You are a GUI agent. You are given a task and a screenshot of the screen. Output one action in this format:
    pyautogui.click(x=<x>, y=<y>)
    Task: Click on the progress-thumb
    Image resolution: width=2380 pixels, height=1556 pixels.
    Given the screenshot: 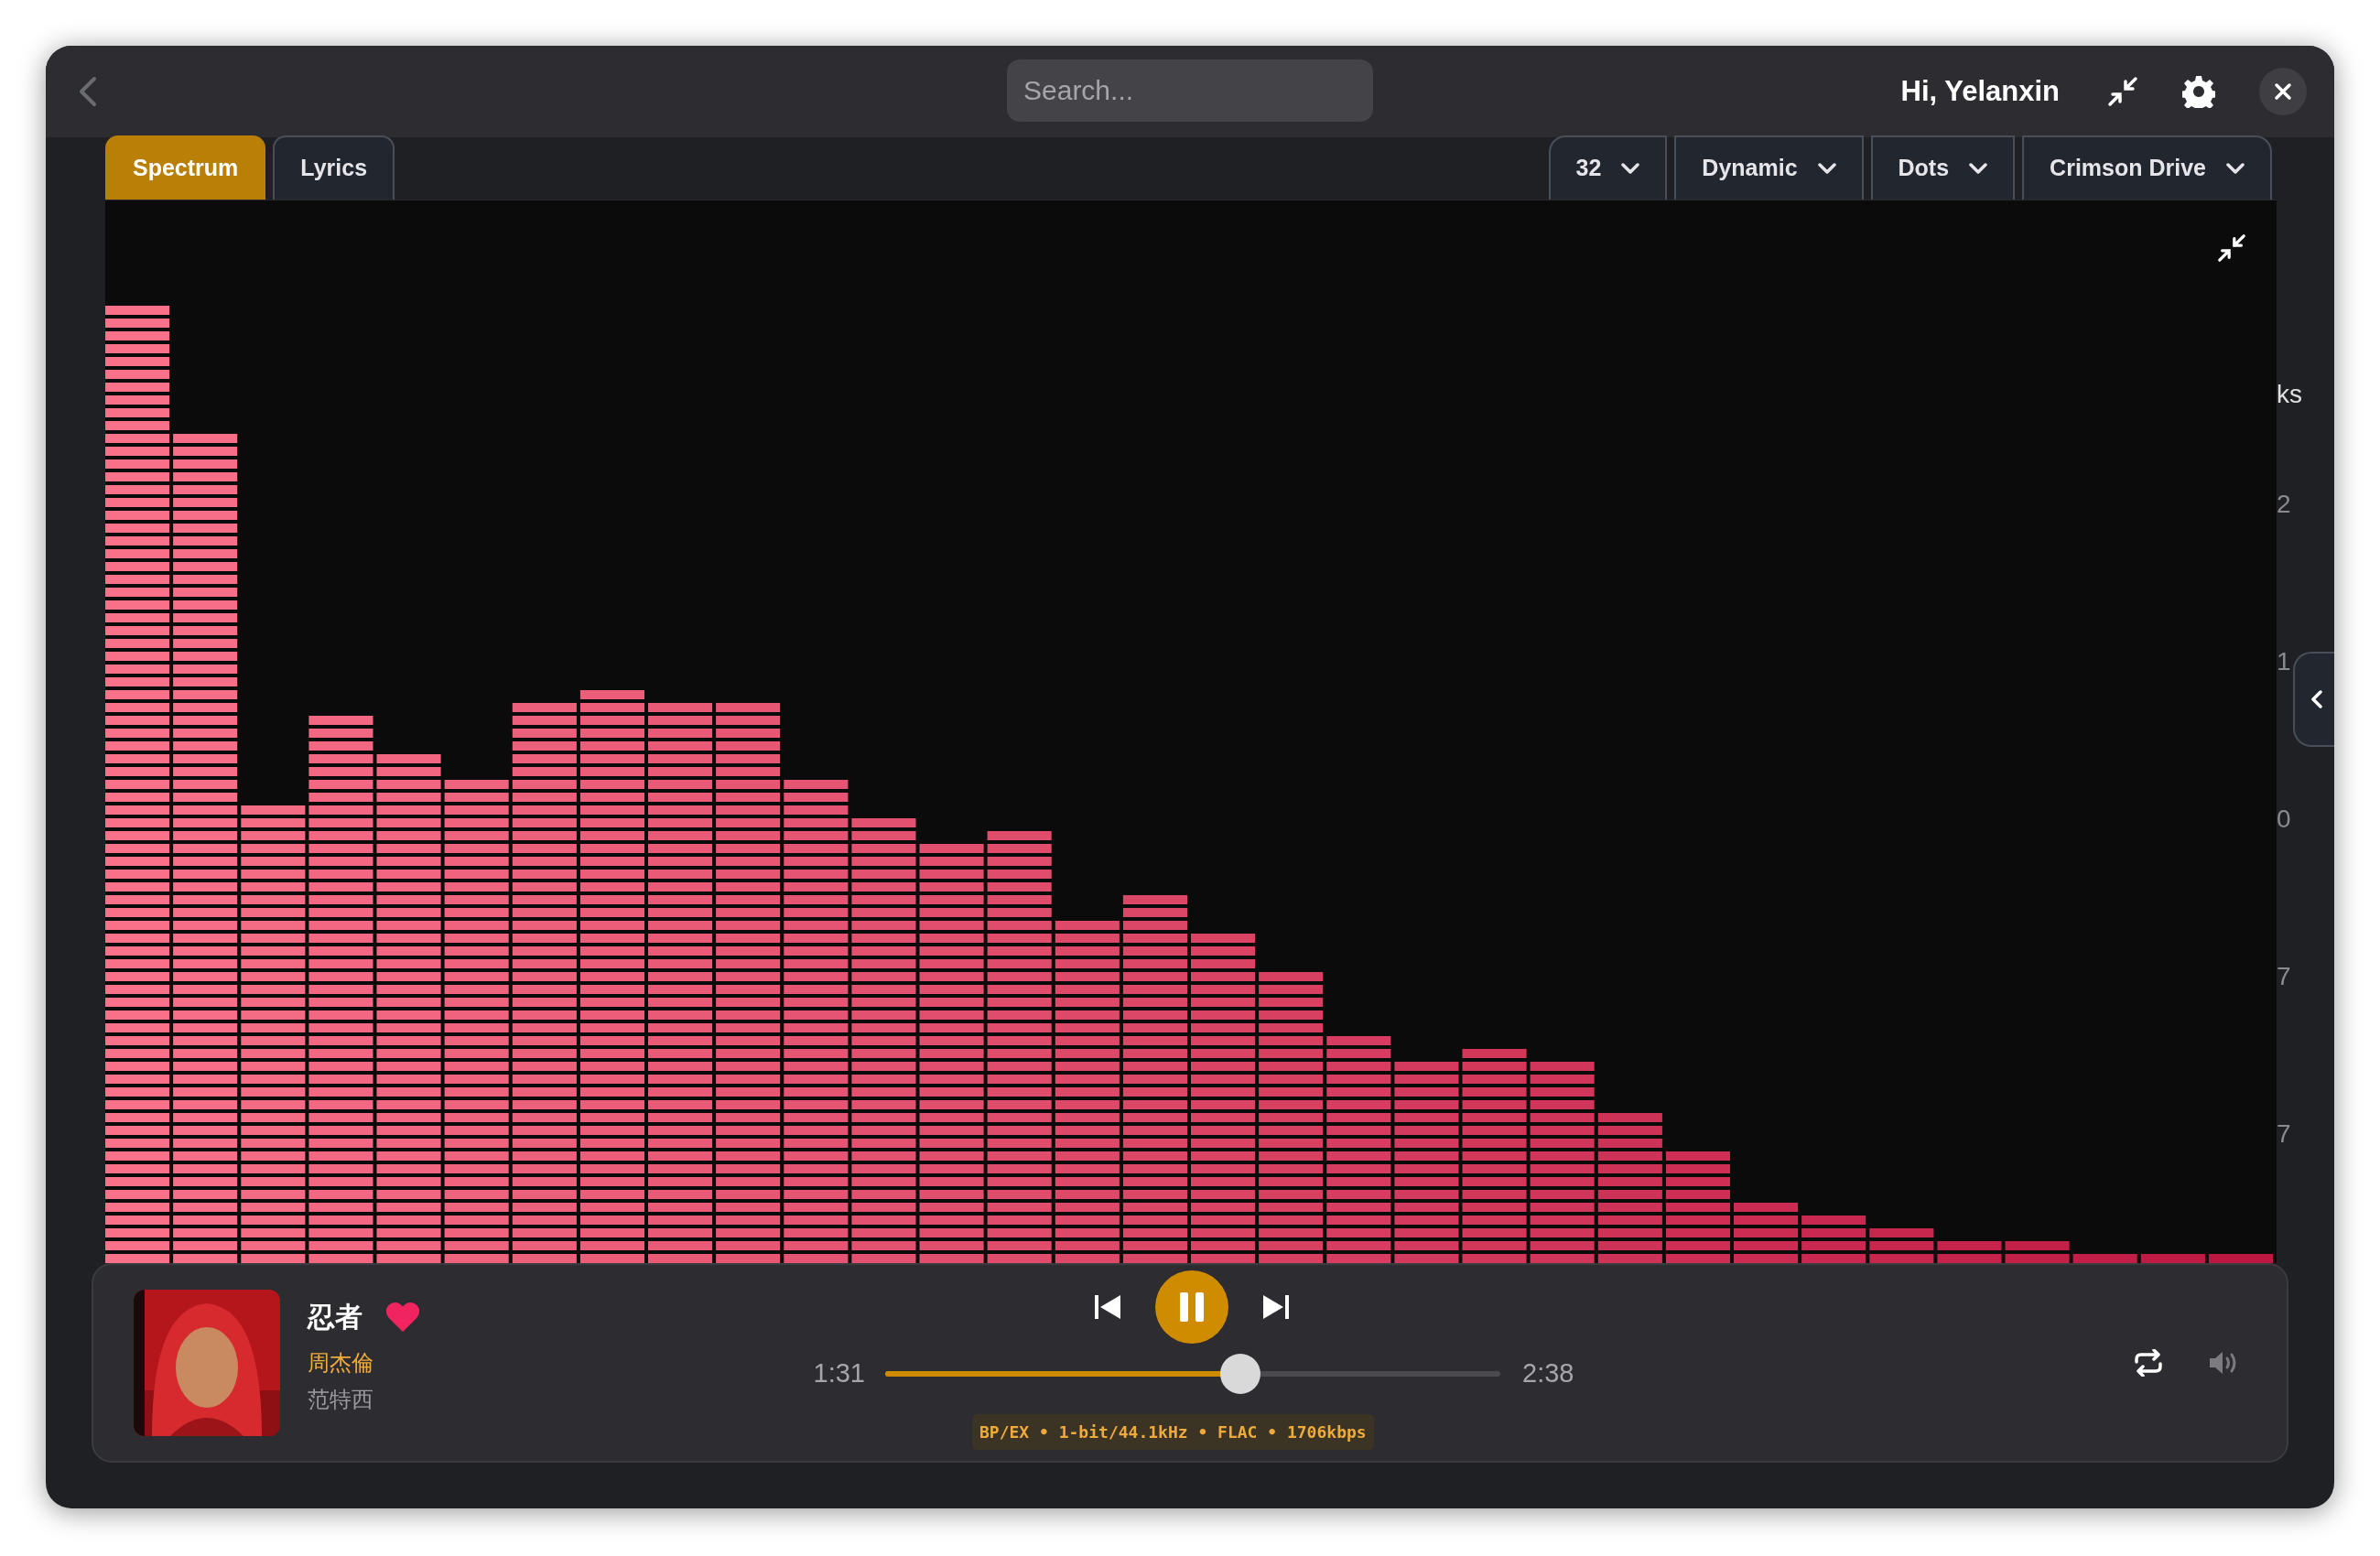 What is the action you would take?
    pyautogui.click(x=1239, y=1374)
    